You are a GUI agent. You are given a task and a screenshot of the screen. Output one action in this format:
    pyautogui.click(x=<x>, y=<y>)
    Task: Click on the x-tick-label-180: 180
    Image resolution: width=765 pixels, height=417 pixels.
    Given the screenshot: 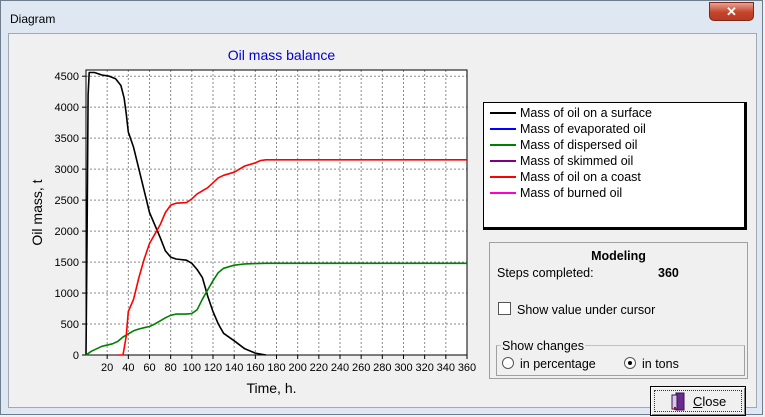 What is the action you would take?
    pyautogui.click(x=276, y=368)
    